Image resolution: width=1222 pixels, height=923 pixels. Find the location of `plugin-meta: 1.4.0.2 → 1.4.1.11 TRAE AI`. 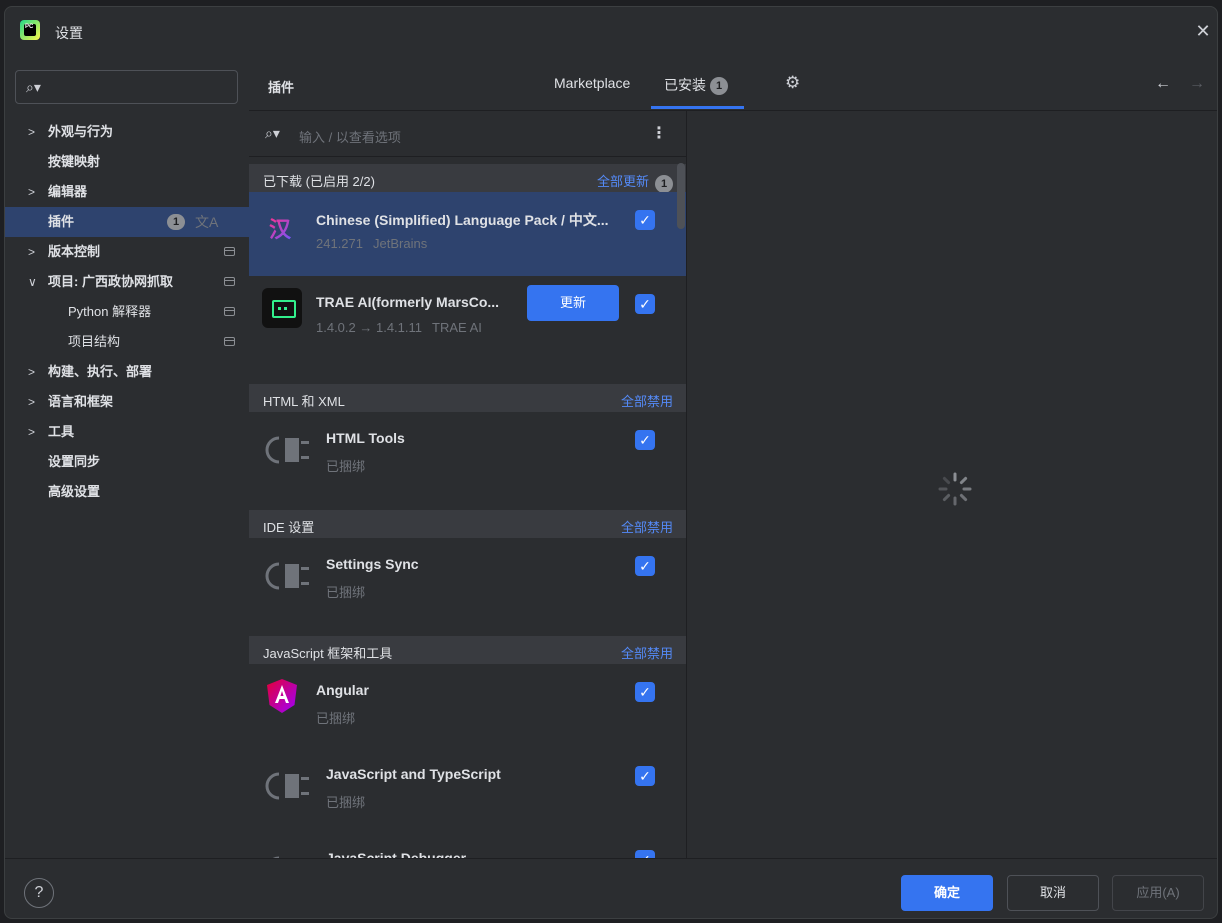

plugin-meta: 1.4.0.2 → 1.4.1.11 TRAE AI is located at coordinates (399, 327).